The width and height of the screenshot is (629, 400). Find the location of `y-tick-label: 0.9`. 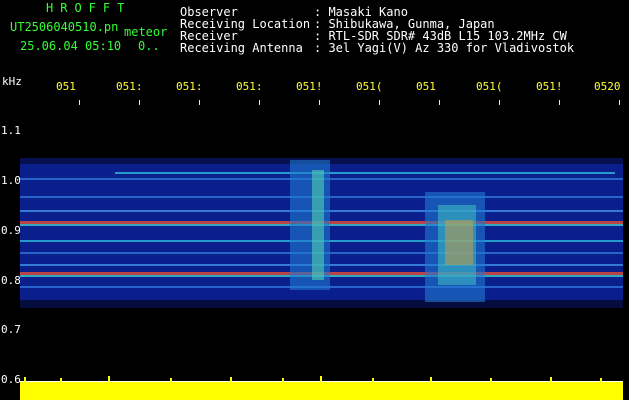

y-tick-label: 0.9 is located at coordinates (11, 230).